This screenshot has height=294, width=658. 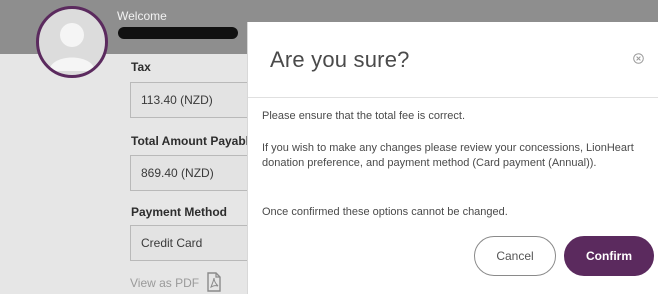 I want to click on dialog-title: Are you sure?, so click(x=340, y=59).